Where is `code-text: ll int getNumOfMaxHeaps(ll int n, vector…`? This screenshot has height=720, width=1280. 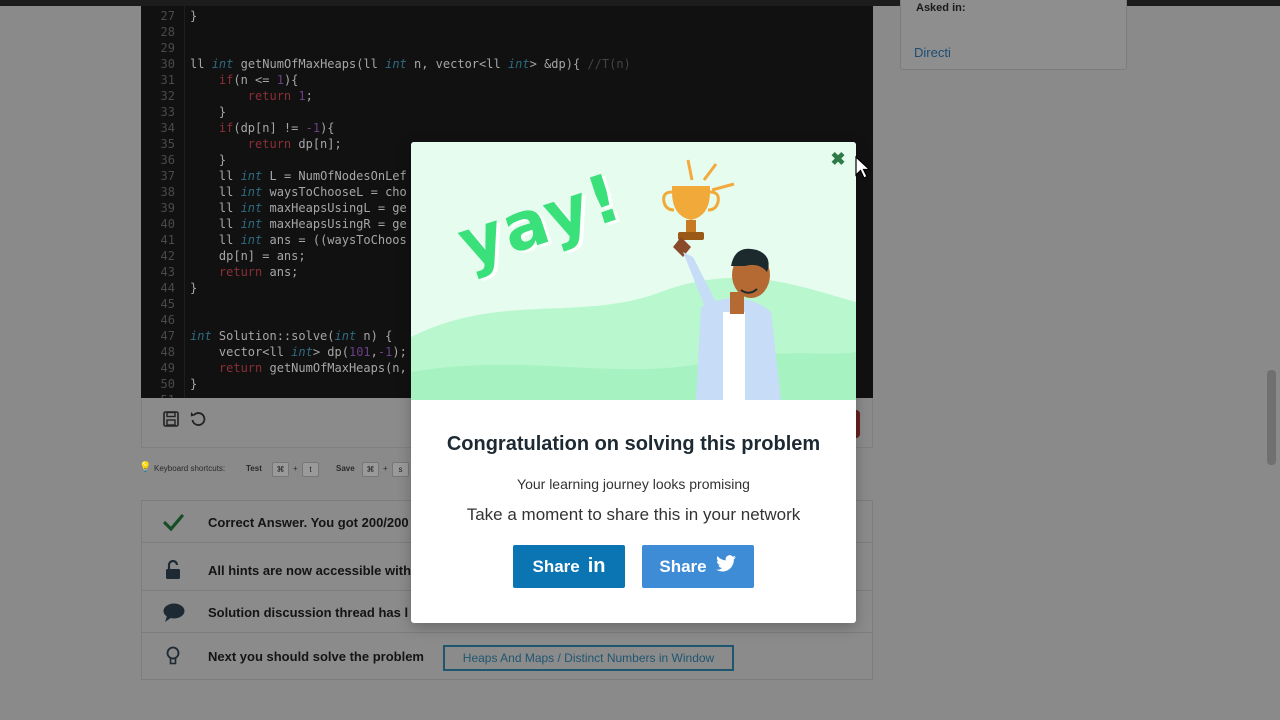 code-text: ll int getNumOfMaxHeaps(ll int n, vector… is located at coordinates (410, 64).